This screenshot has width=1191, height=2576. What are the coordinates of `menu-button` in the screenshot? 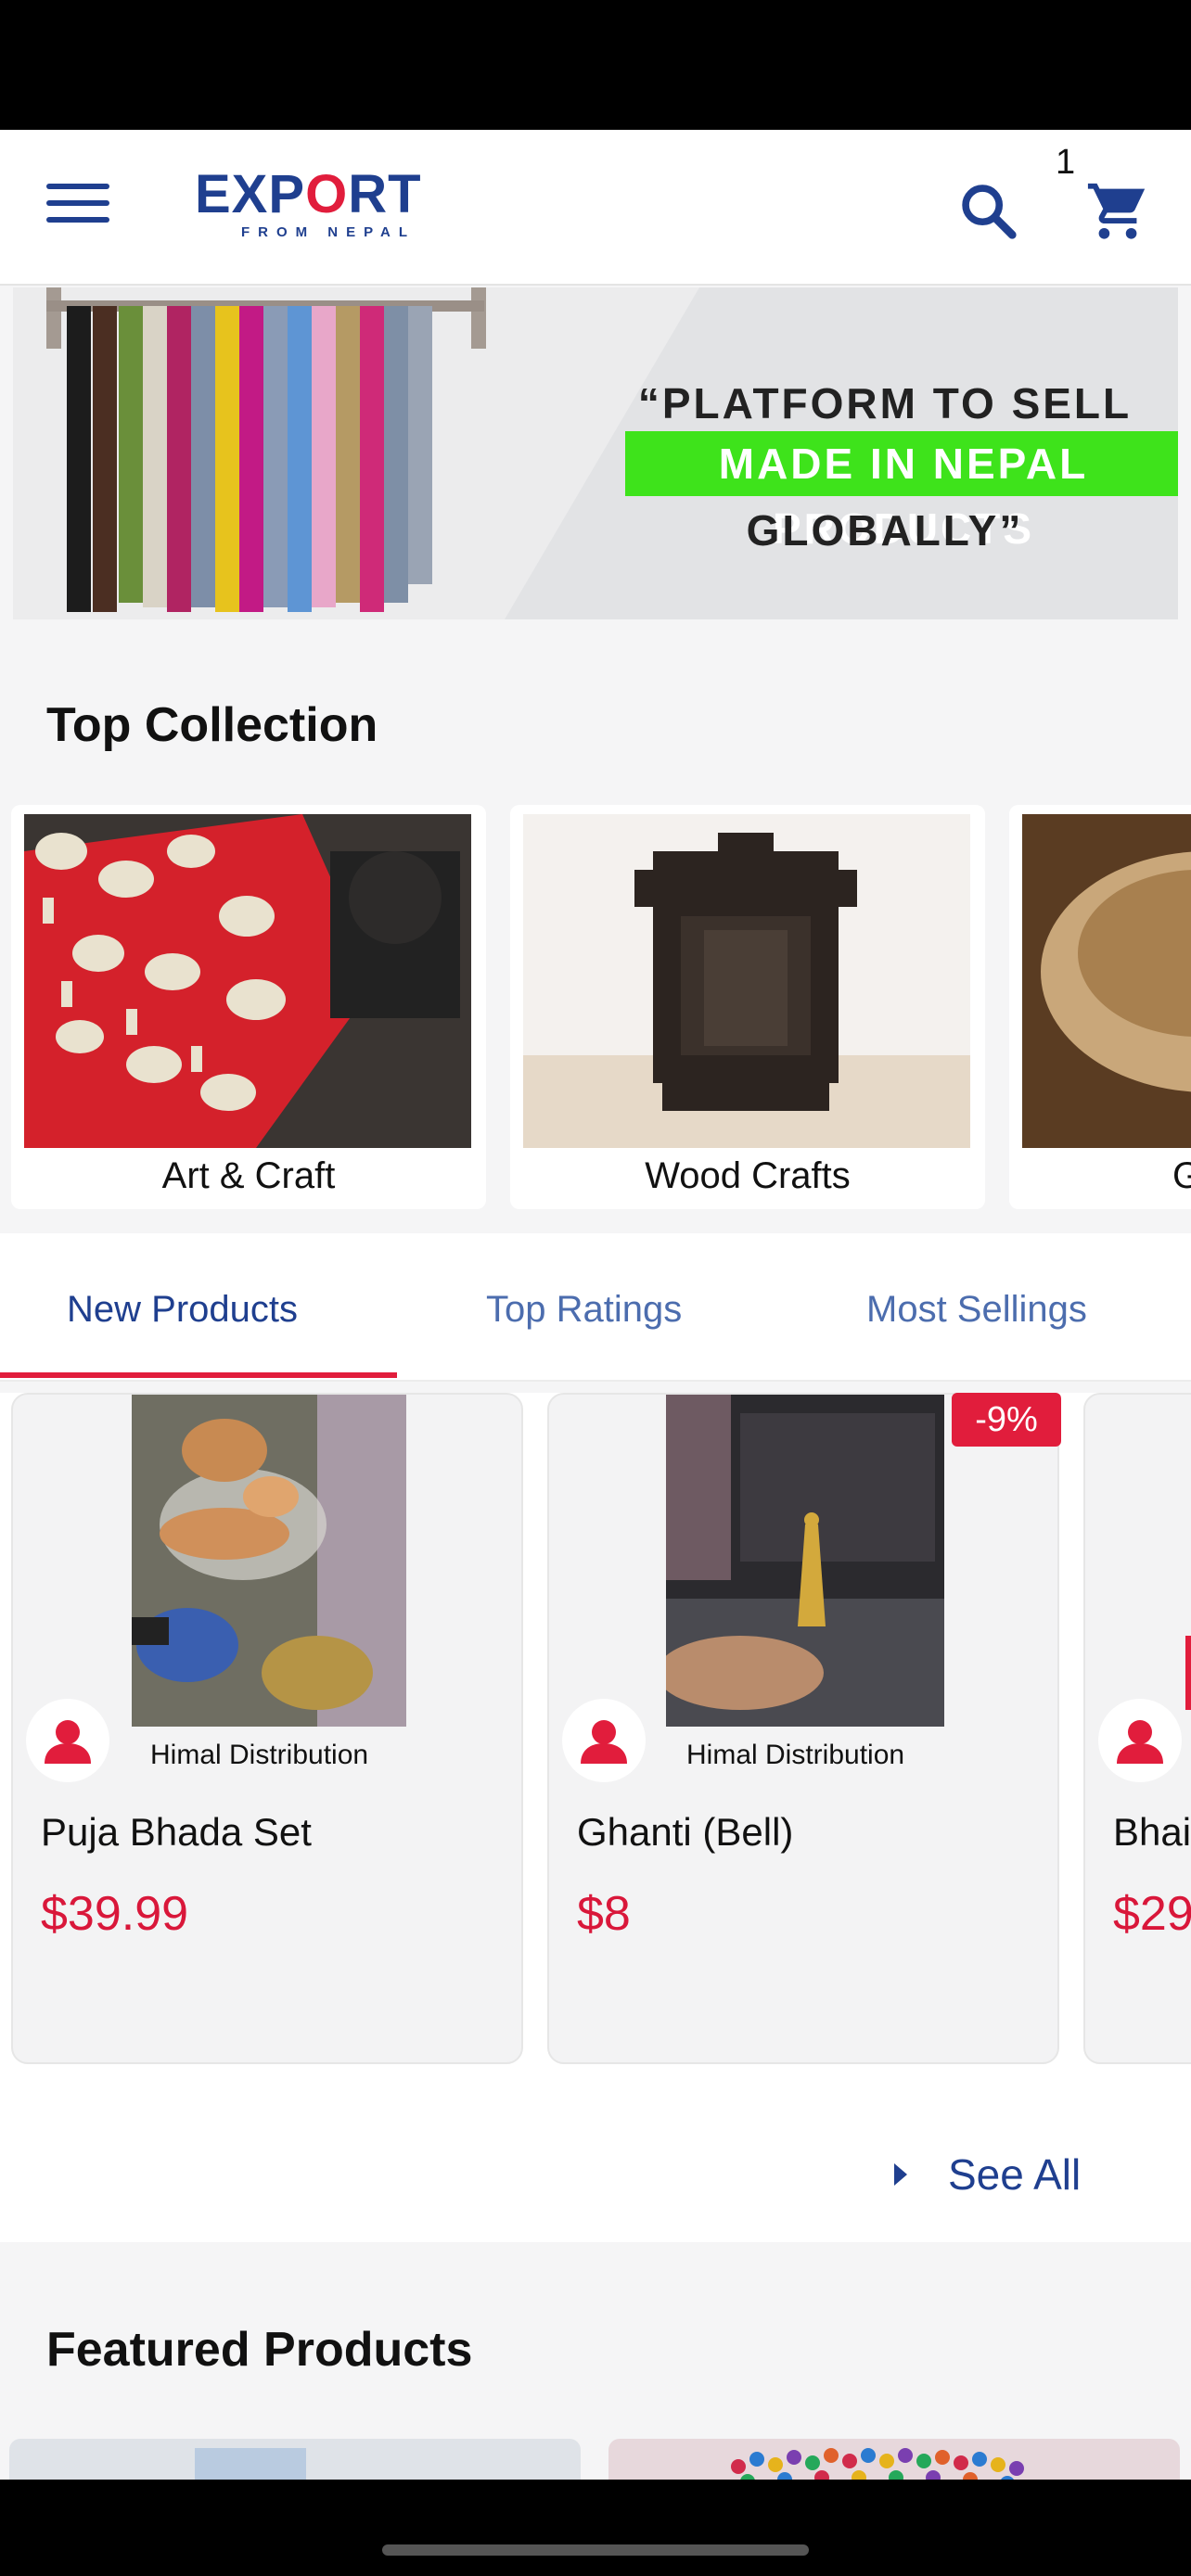 It's located at (77, 208).